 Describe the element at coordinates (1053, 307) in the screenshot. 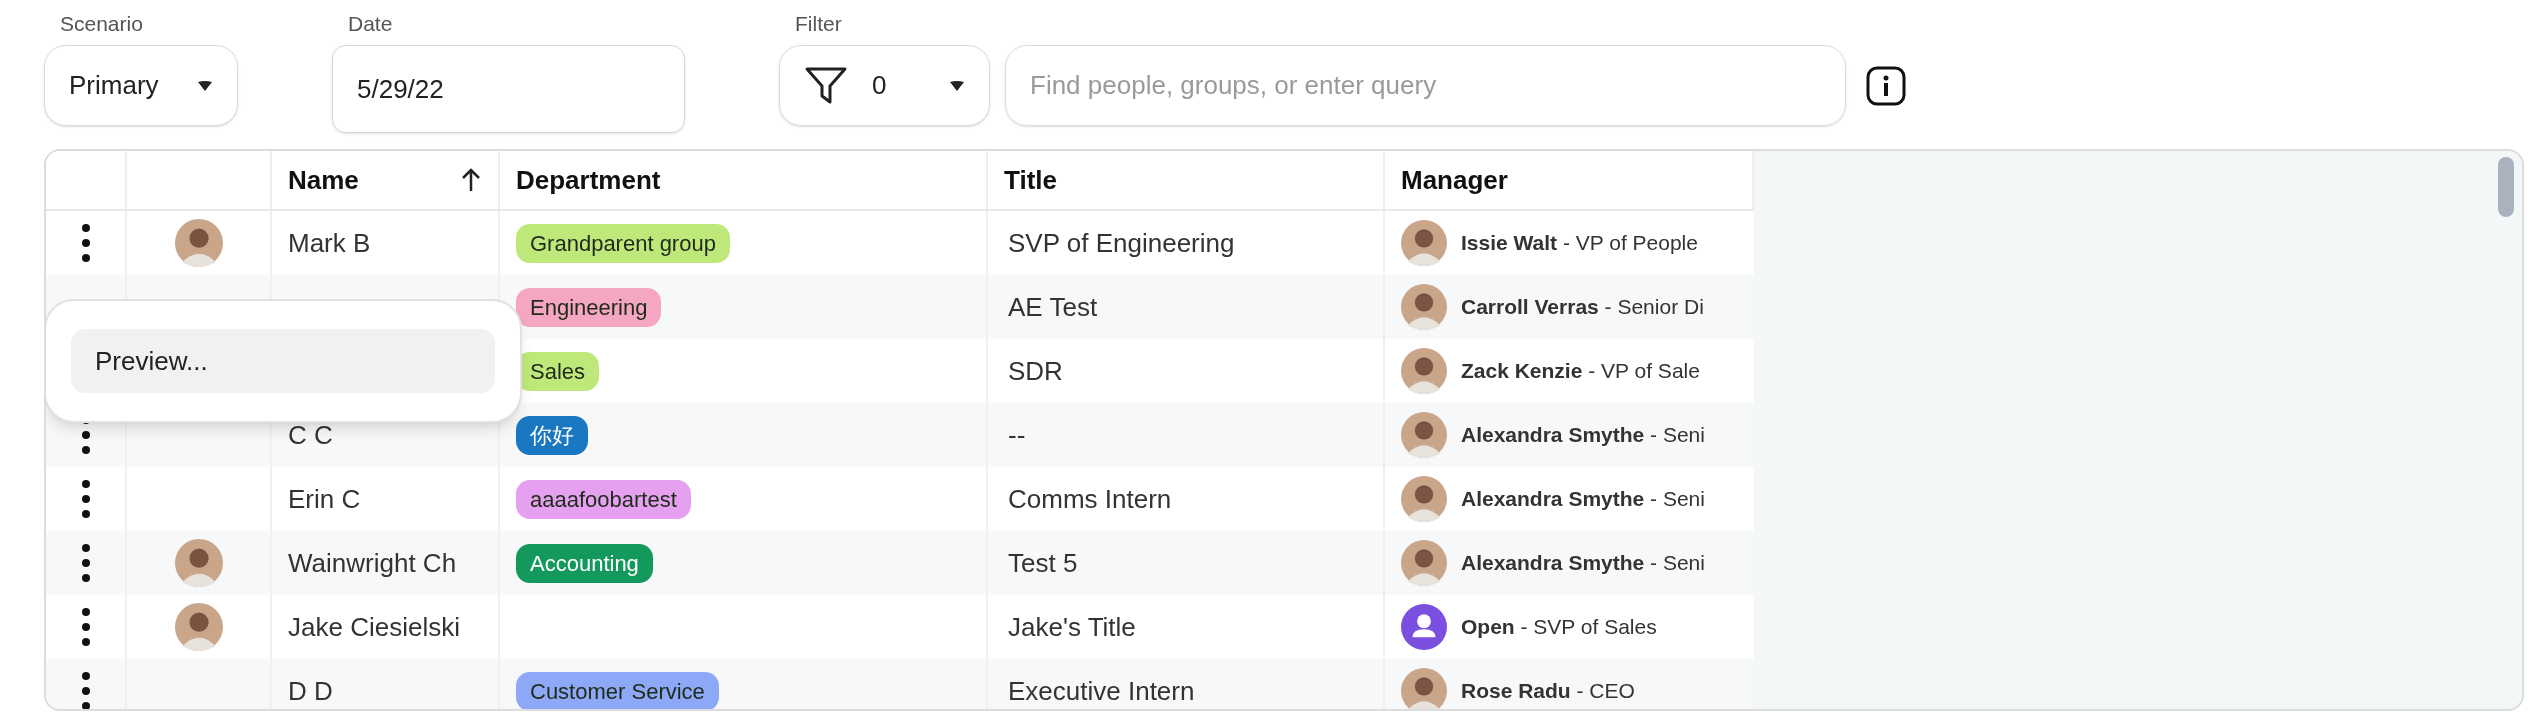

I see `table-cell-text: AE Test` at that location.